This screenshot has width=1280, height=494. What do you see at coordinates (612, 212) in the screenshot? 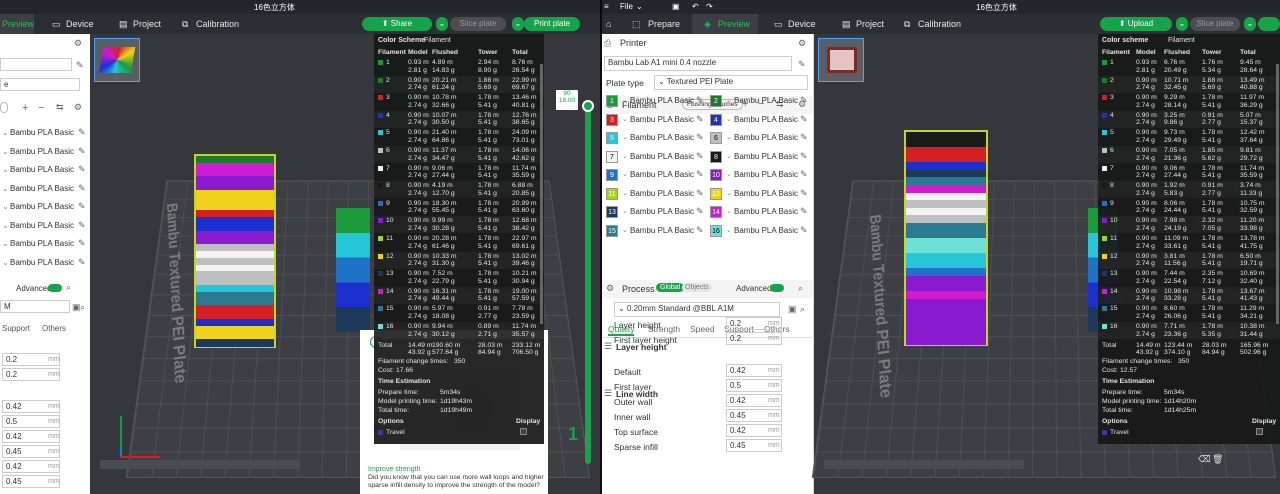
I see `filament-color-swatch: 13` at bounding box center [612, 212].